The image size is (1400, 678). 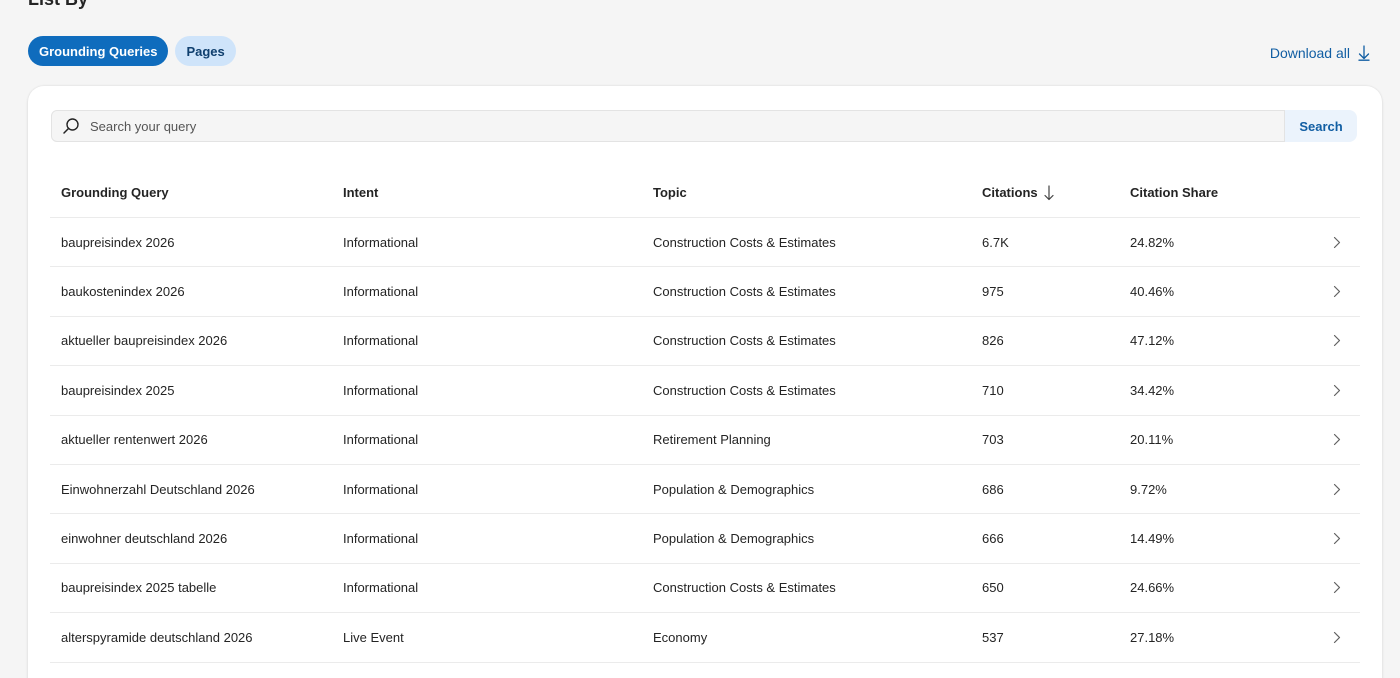 What do you see at coordinates (993, 341) in the screenshot?
I see `cell-citations: 826` at bounding box center [993, 341].